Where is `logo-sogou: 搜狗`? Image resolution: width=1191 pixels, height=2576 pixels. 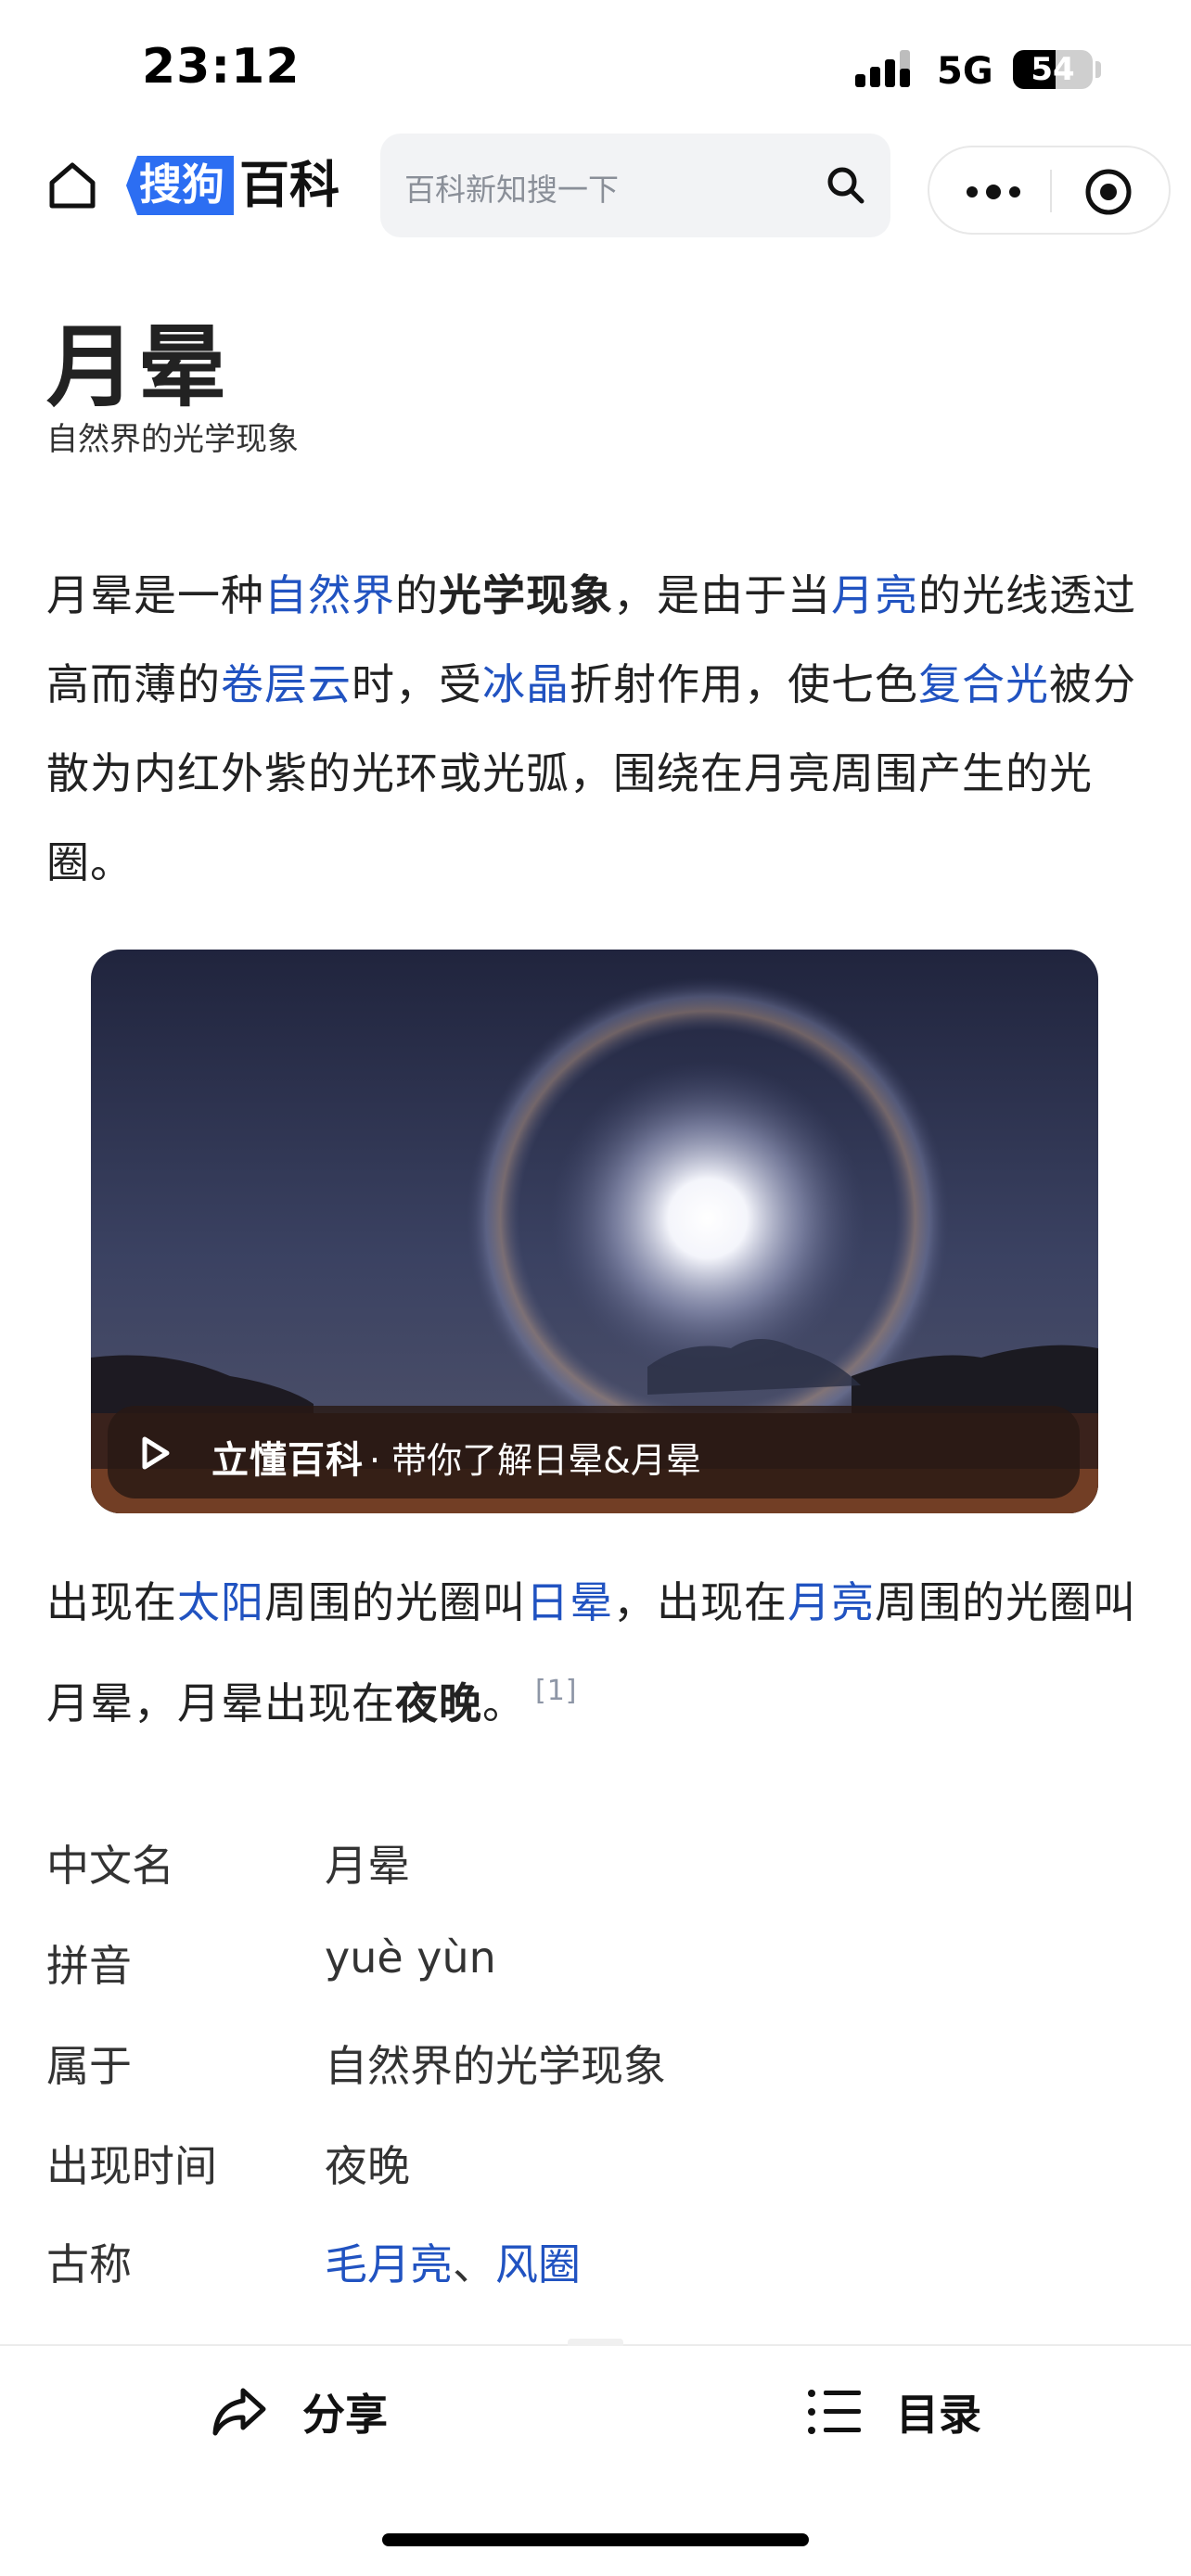 logo-sogou: 搜狗 is located at coordinates (180, 186).